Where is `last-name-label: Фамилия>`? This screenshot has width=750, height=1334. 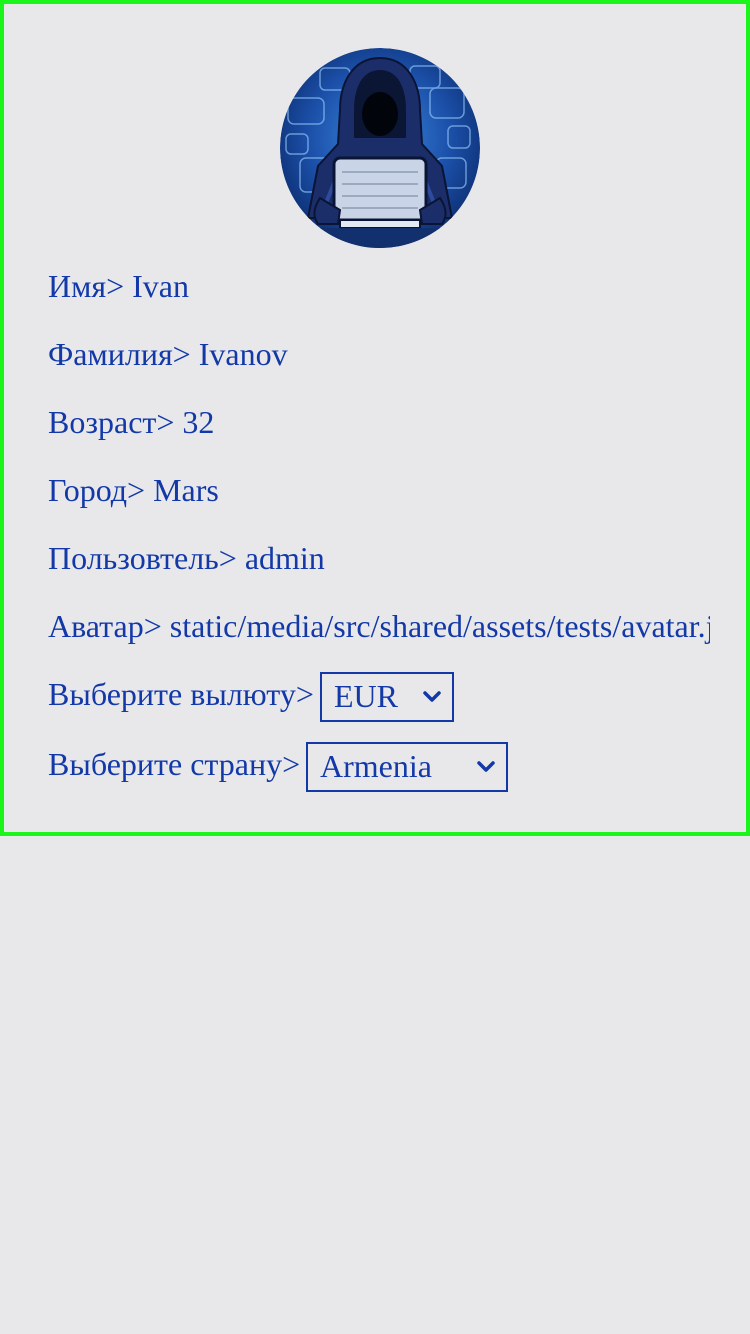
last-name-label: Фамилия> is located at coordinates (119, 354).